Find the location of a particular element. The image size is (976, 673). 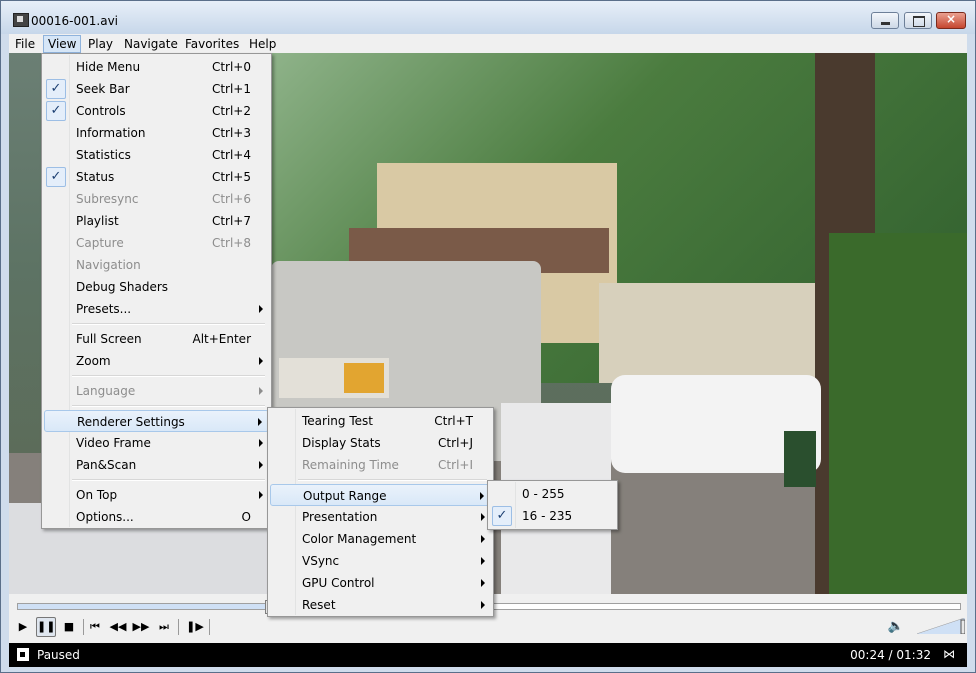

close-button: × is located at coordinates (951, 20).